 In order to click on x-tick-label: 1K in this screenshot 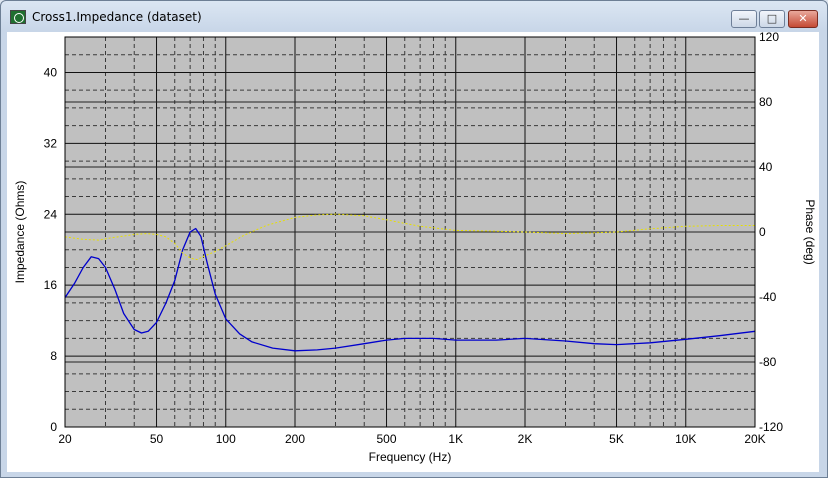, I will do `click(455, 439)`.